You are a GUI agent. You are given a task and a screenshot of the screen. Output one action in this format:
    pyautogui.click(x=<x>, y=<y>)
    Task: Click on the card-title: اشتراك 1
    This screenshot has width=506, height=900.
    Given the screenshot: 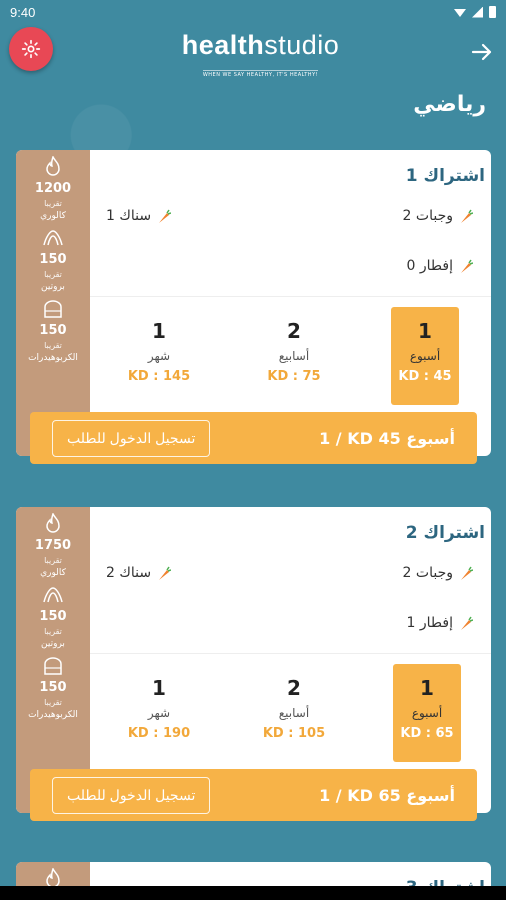 What is the action you would take?
    pyautogui.click(x=445, y=176)
    